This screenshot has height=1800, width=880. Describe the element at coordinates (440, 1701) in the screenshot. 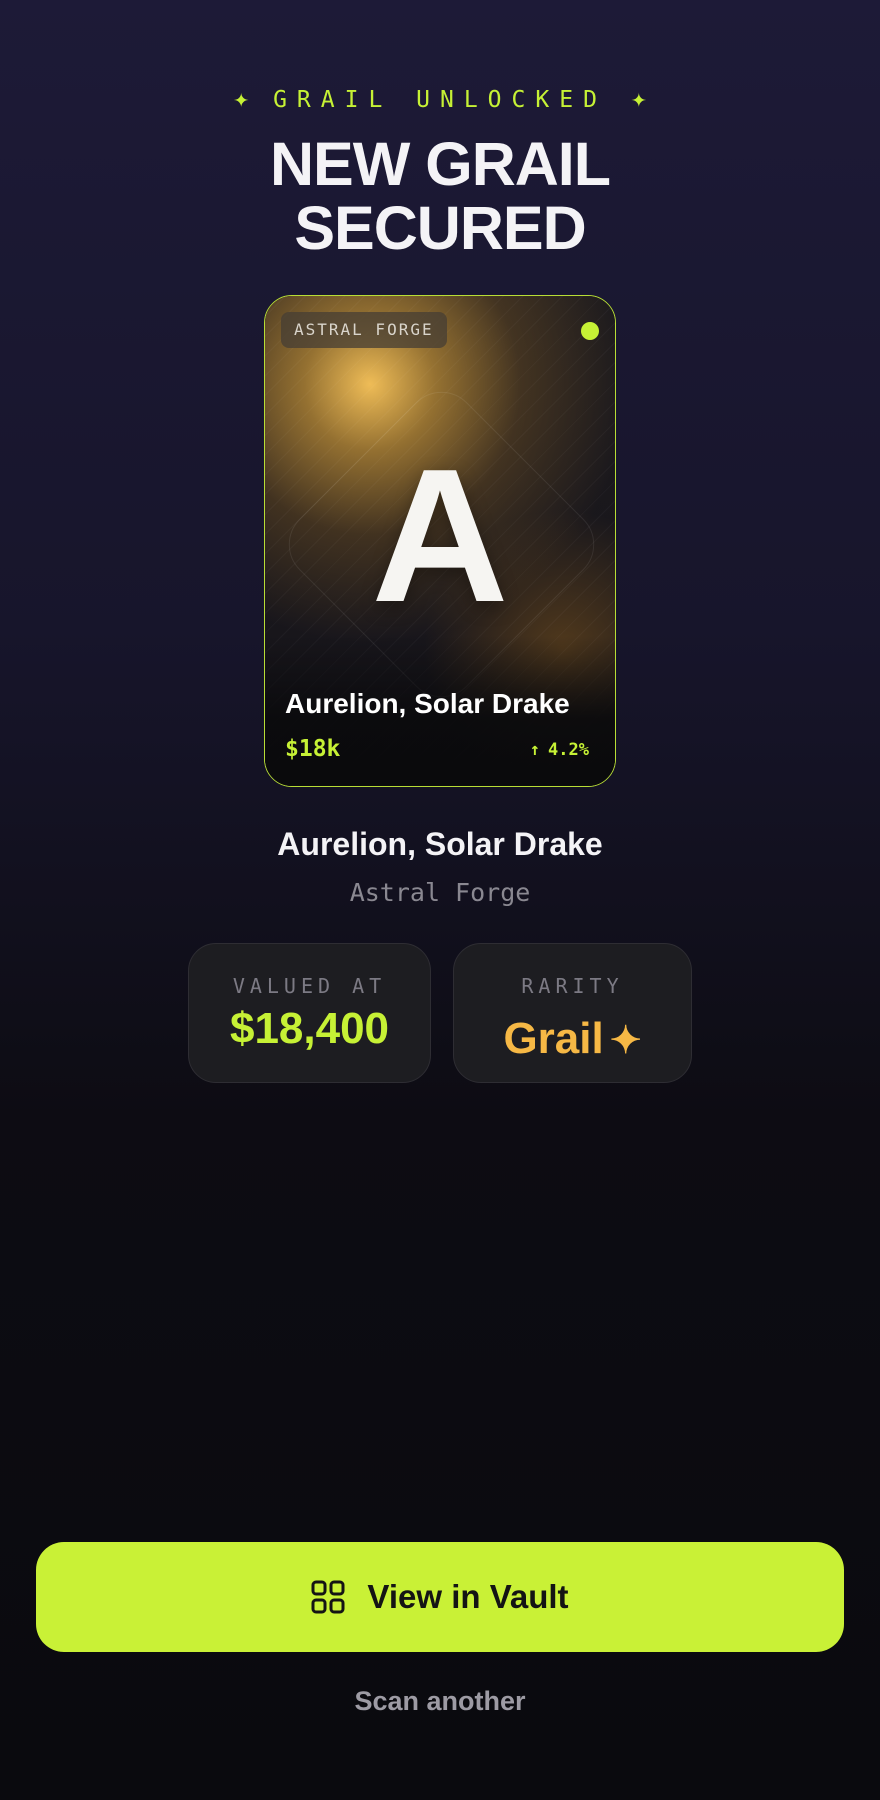

I see `scan-another-button: Scan another` at that location.